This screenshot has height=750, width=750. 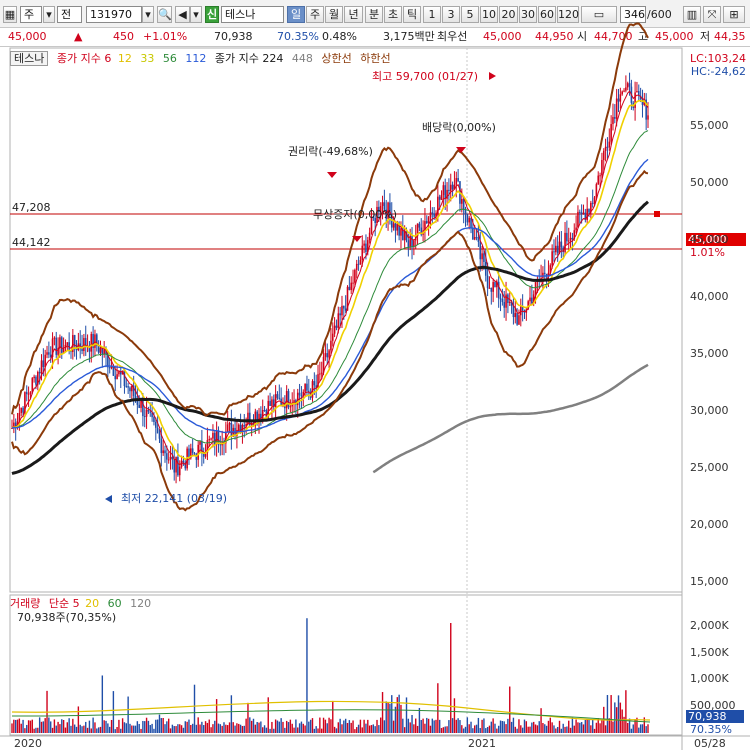 I want to click on legend-ma448: 448, so click(x=302, y=58).